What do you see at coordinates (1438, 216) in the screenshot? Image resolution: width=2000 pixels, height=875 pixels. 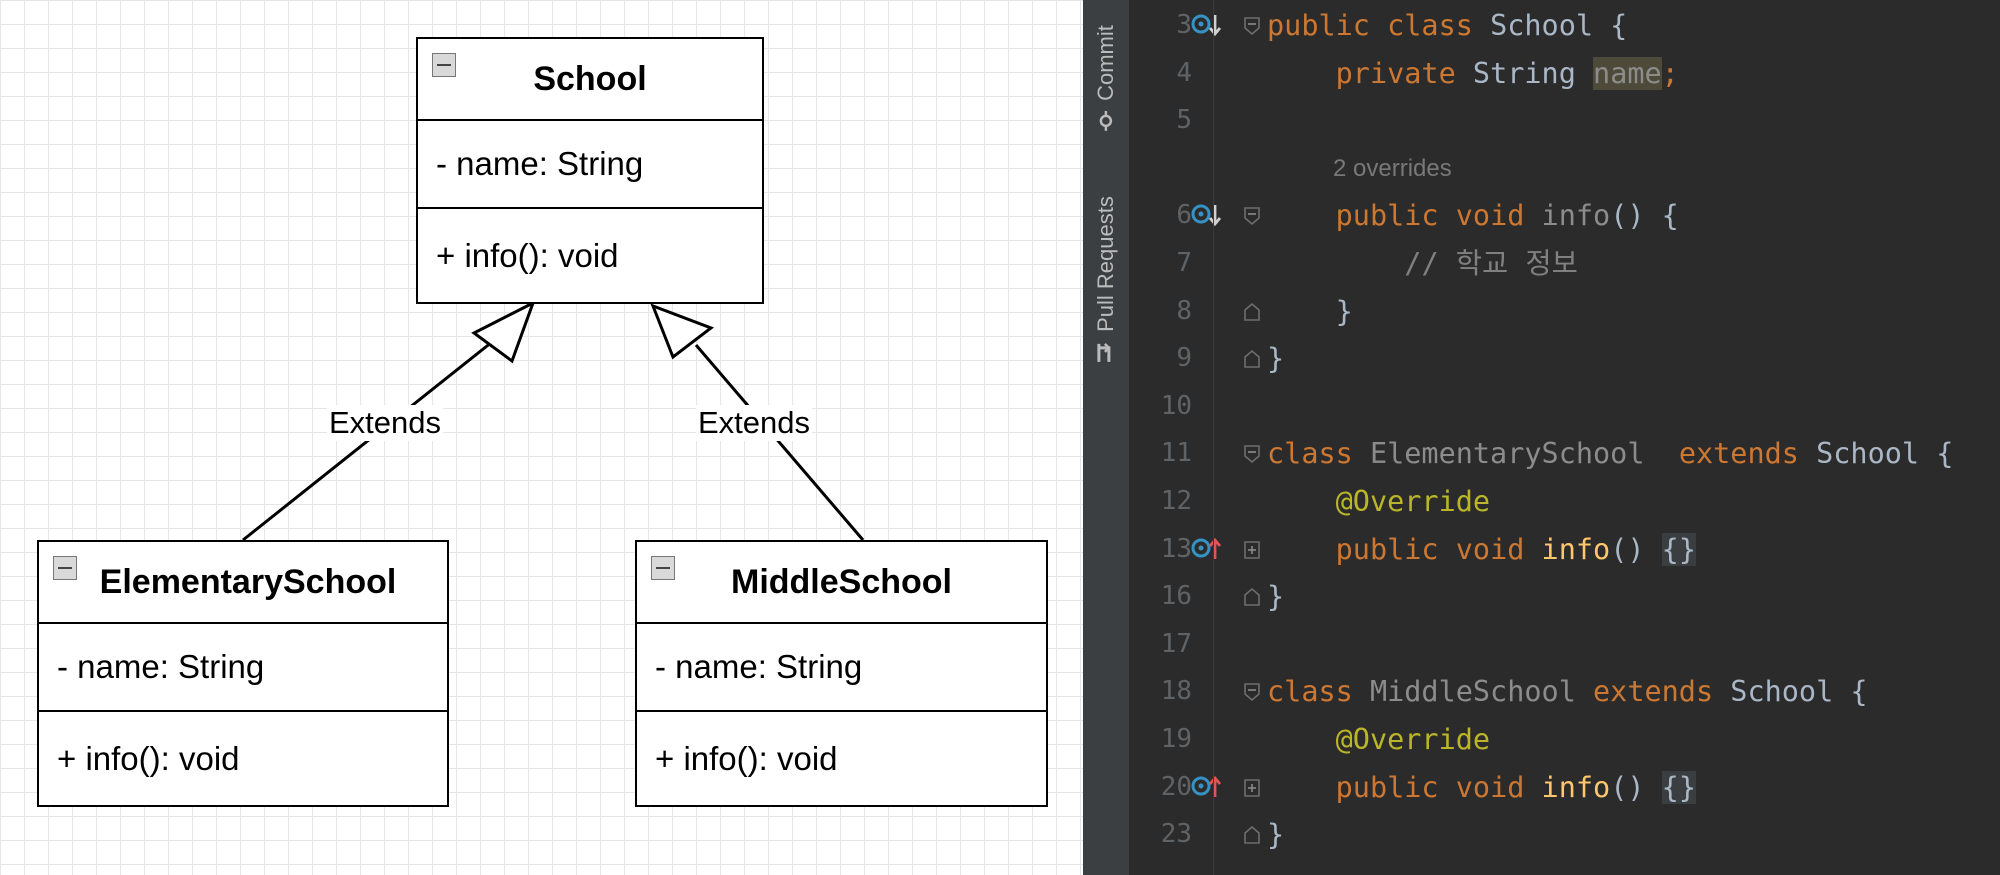 I see `code-token: public void` at bounding box center [1438, 216].